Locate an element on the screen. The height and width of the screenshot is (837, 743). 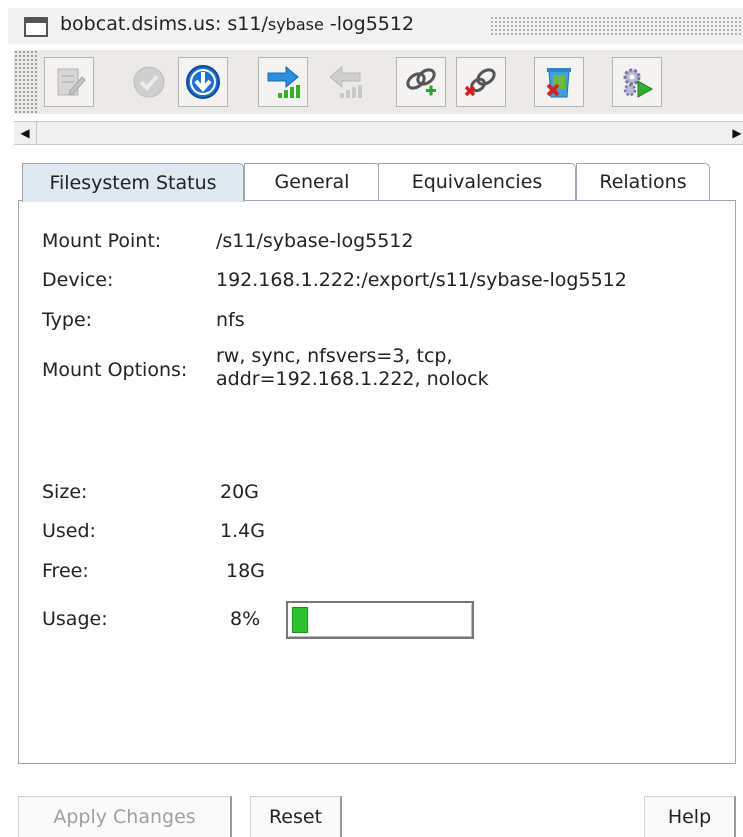
edit-button is located at coordinates (69, 82).